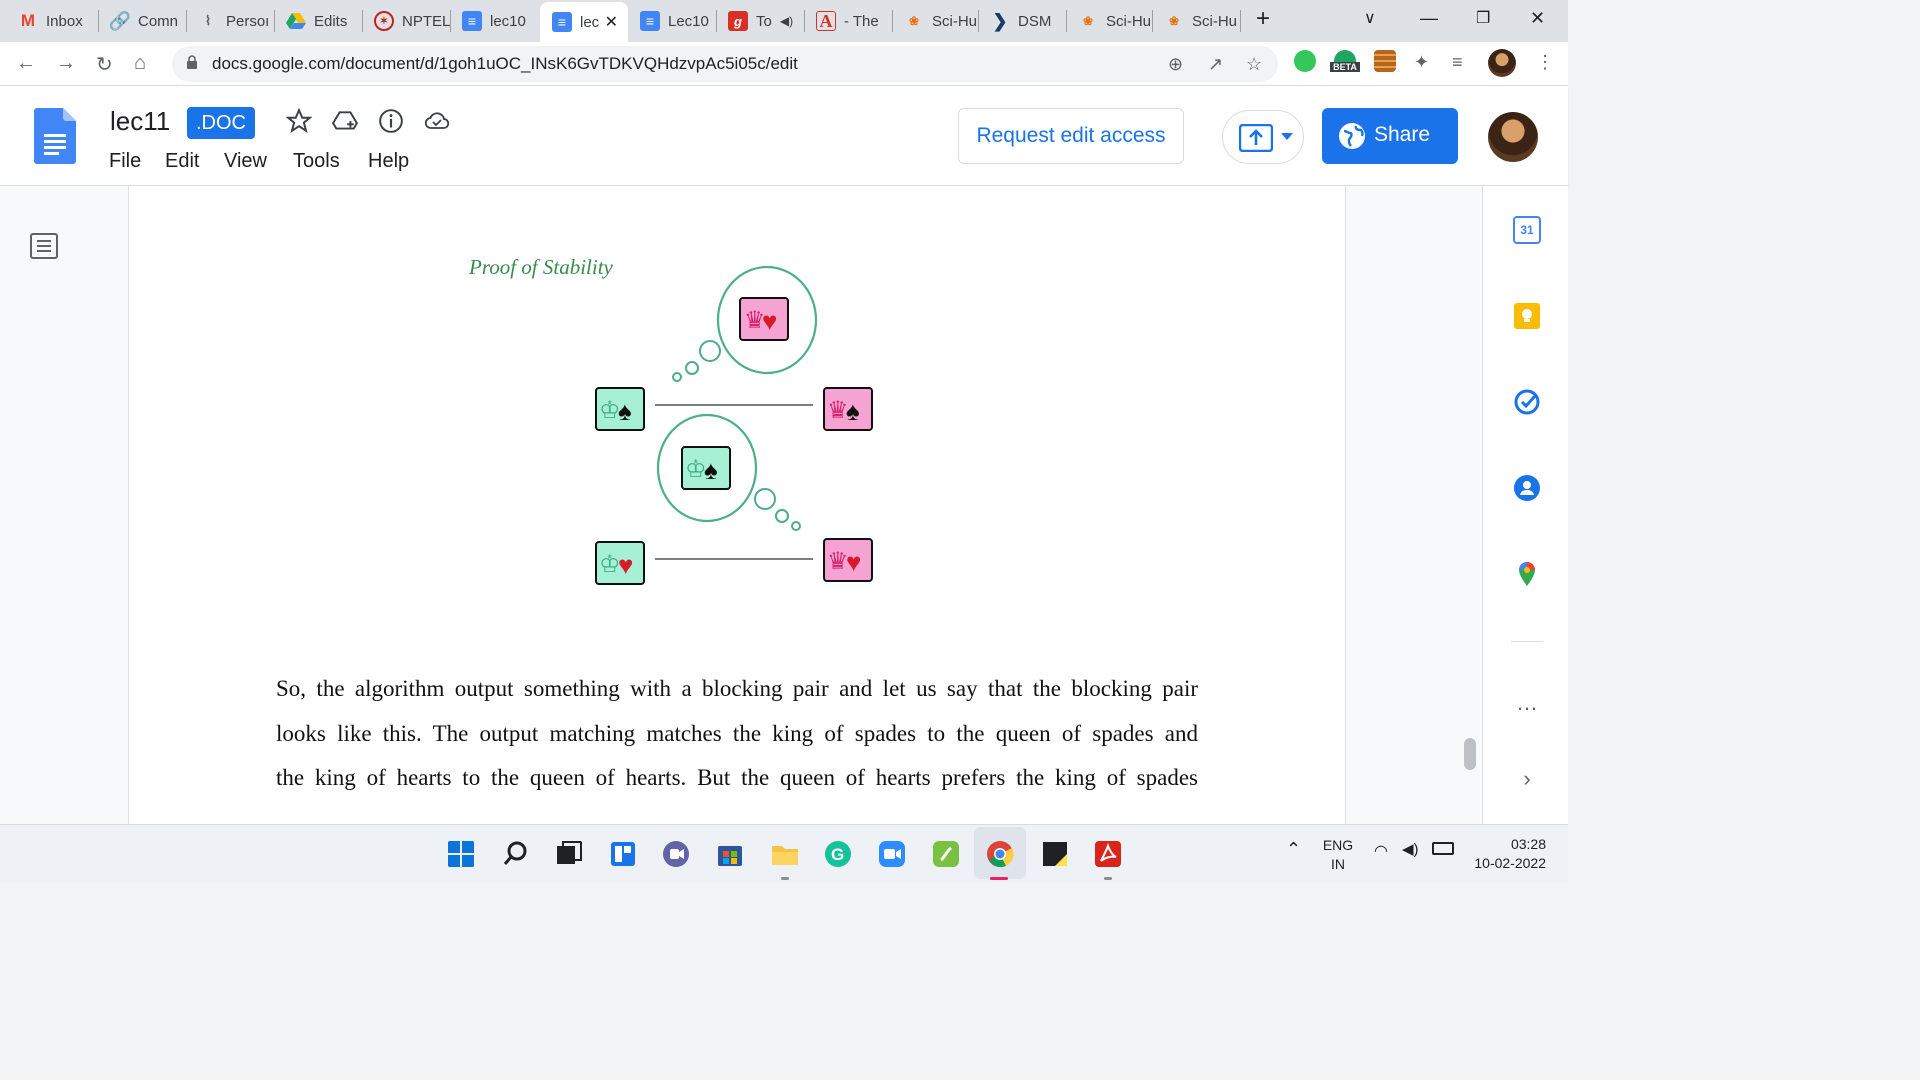 The height and width of the screenshot is (1080, 1920). Describe the element at coordinates (1381, 851) in the screenshot. I see `wifi-icon: ◠` at that location.